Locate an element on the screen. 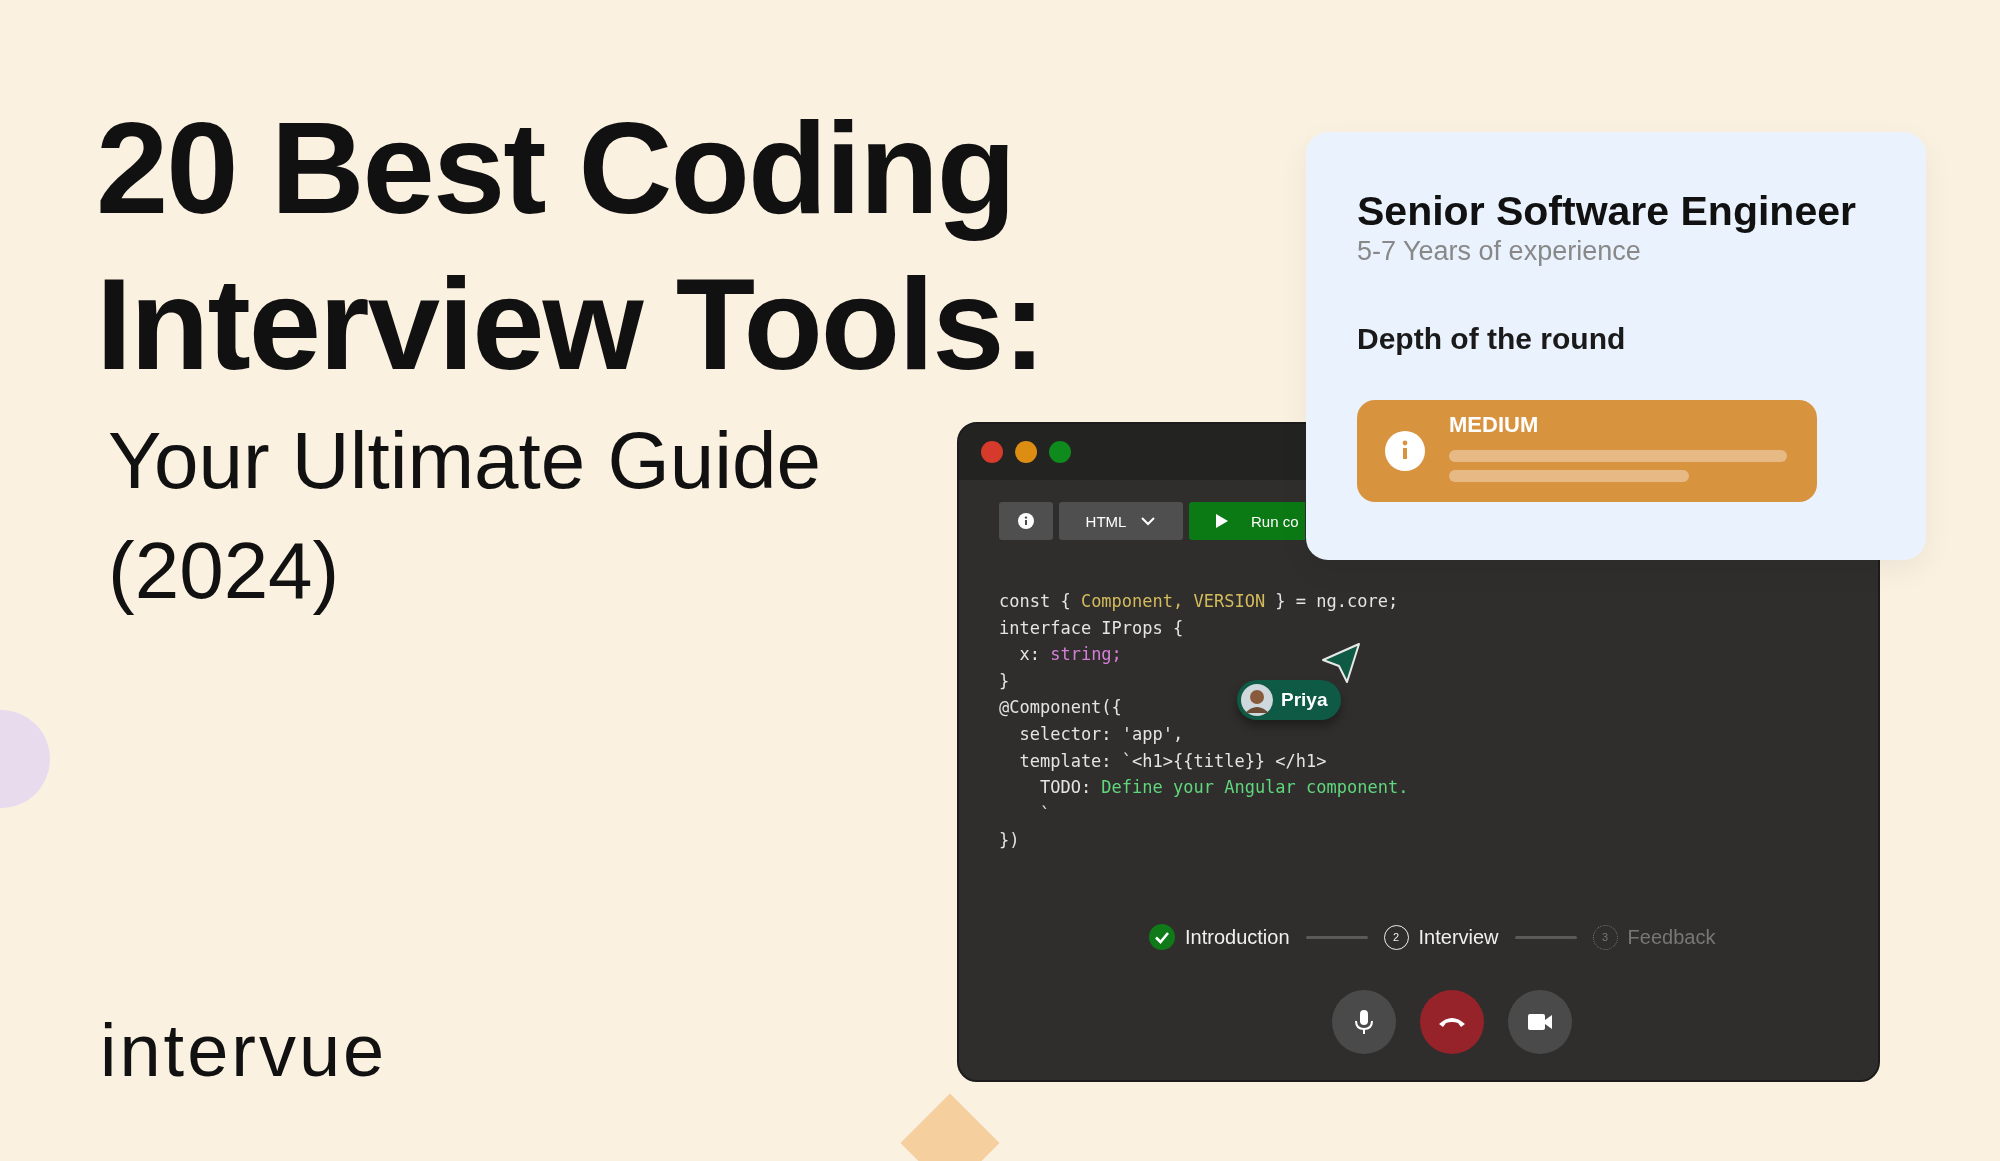 This screenshot has width=2000, height=1161. subtitle: (2024) is located at coordinates (224, 571).